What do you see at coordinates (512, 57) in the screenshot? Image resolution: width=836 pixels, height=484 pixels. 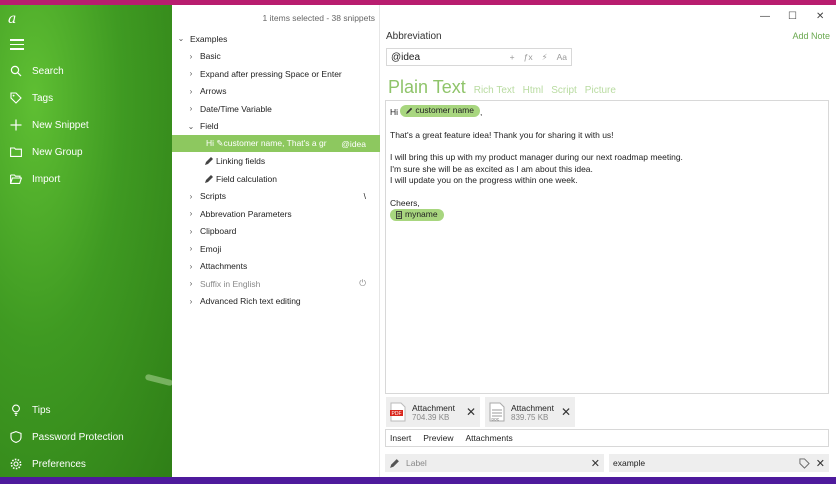 I see `insert-plus-icon: +` at bounding box center [512, 57].